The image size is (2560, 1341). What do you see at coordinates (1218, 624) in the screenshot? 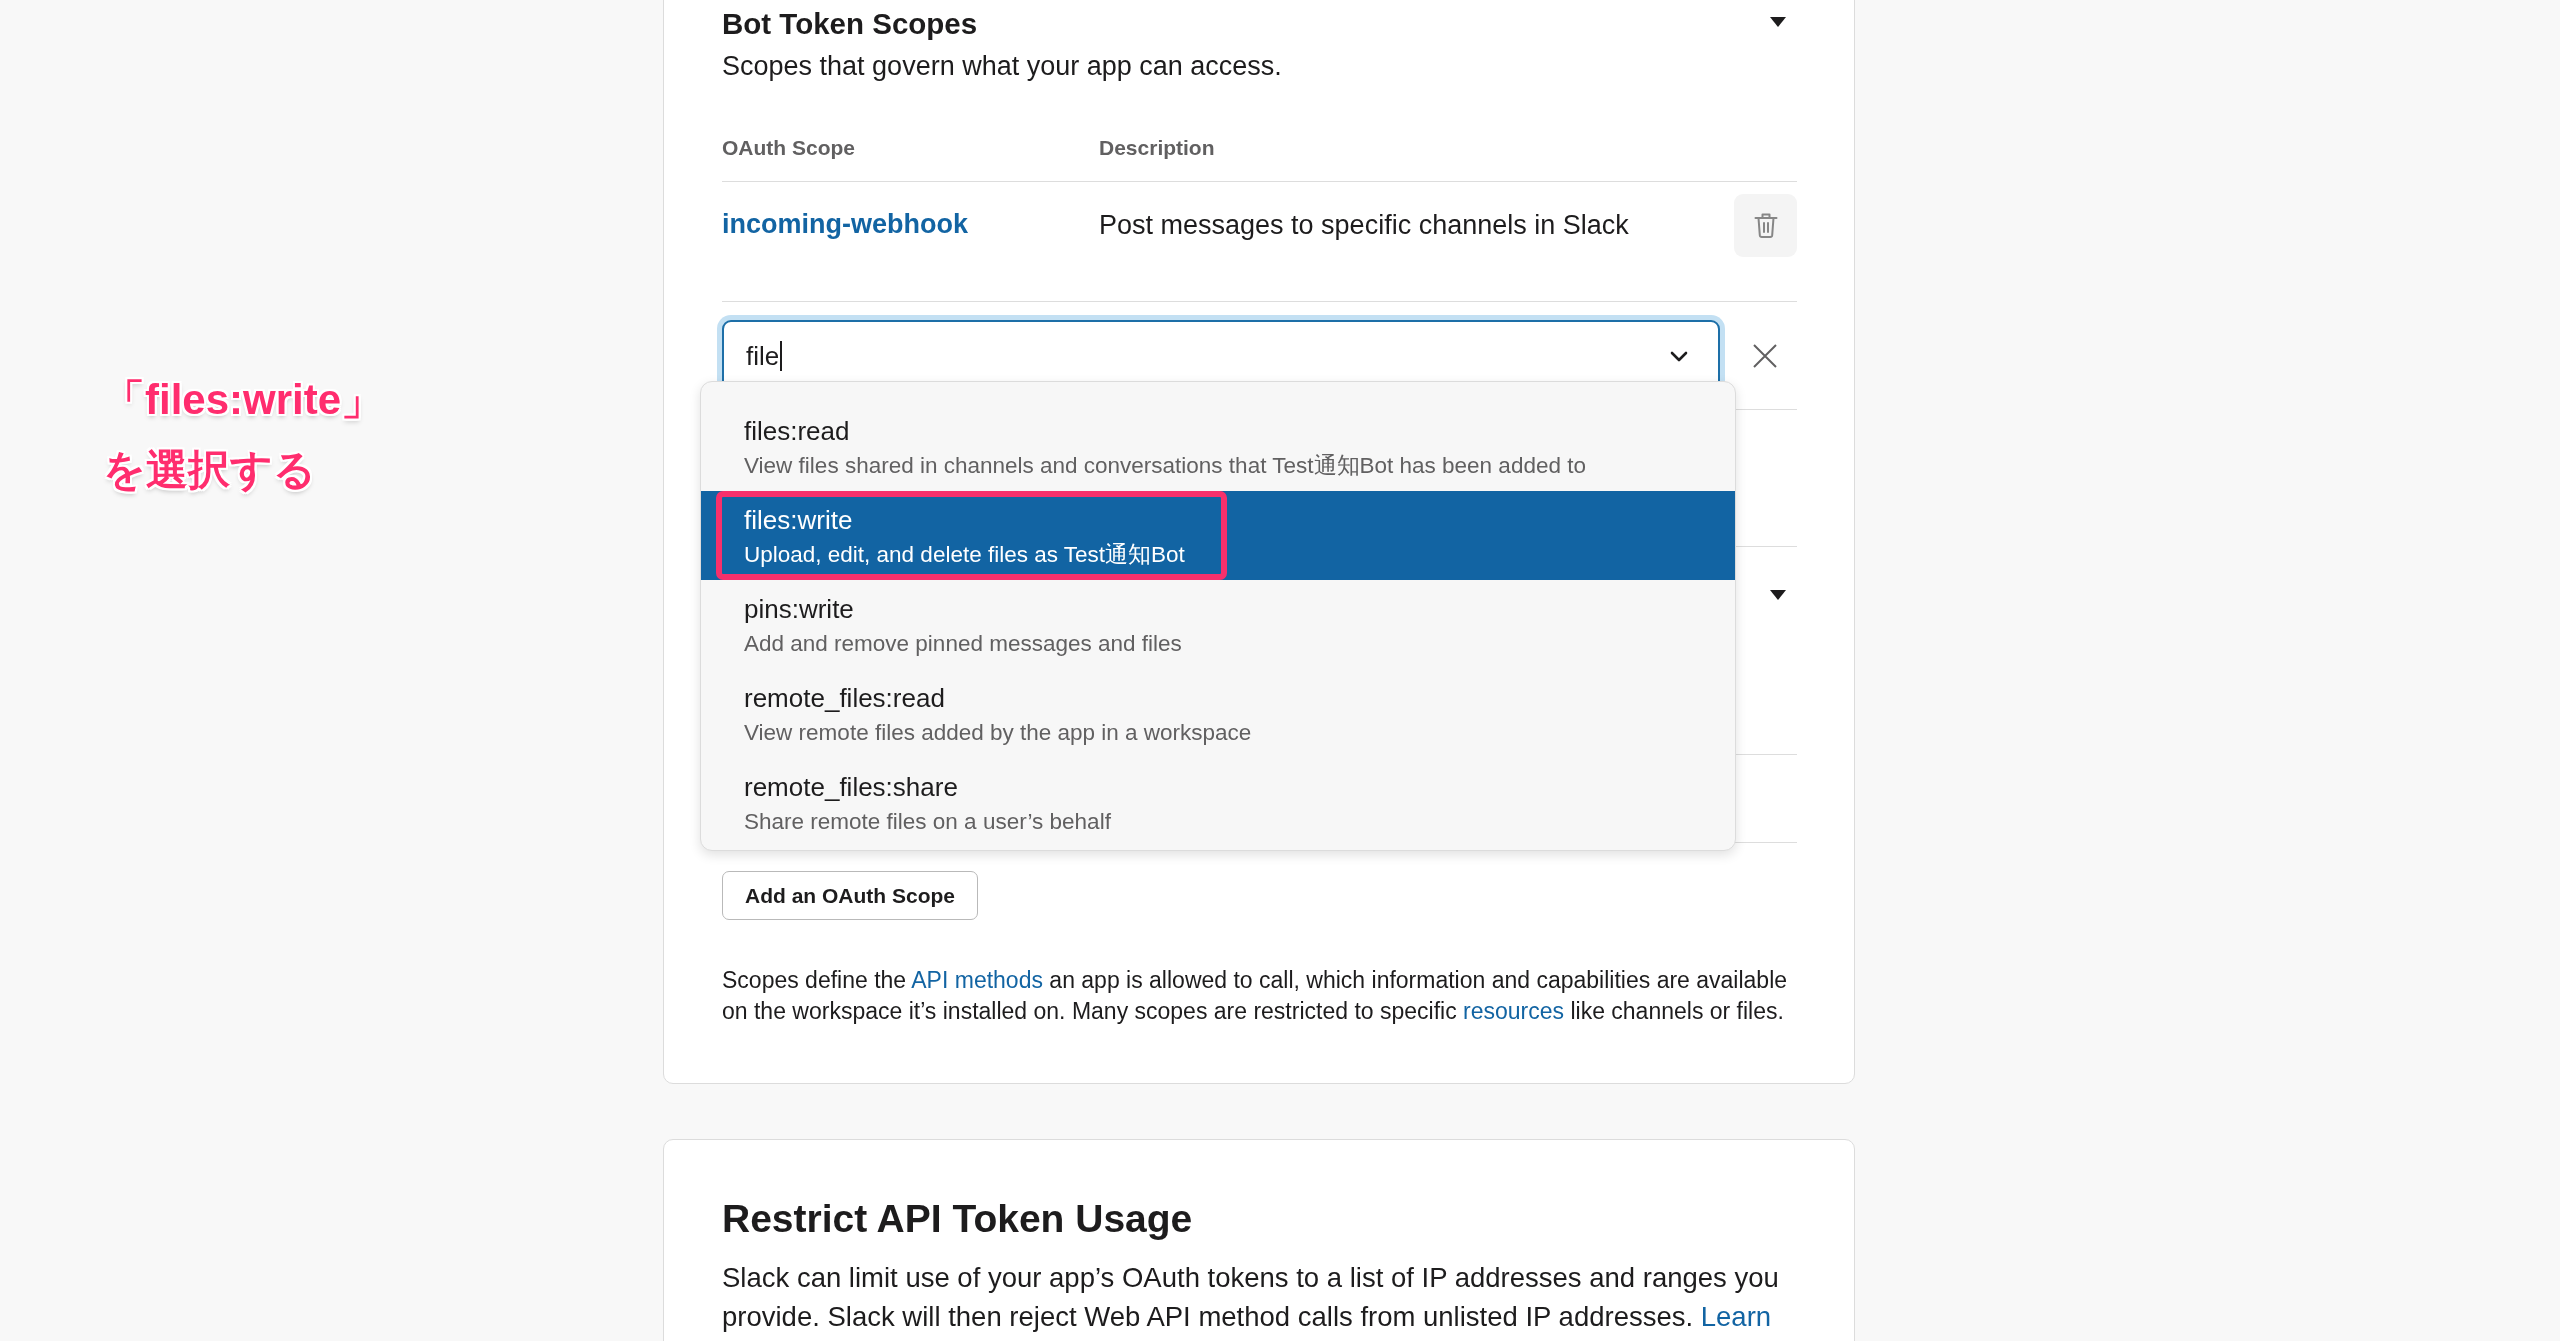
I see `scope-option: pins:write Add and remove pinned messages and files` at bounding box center [1218, 624].